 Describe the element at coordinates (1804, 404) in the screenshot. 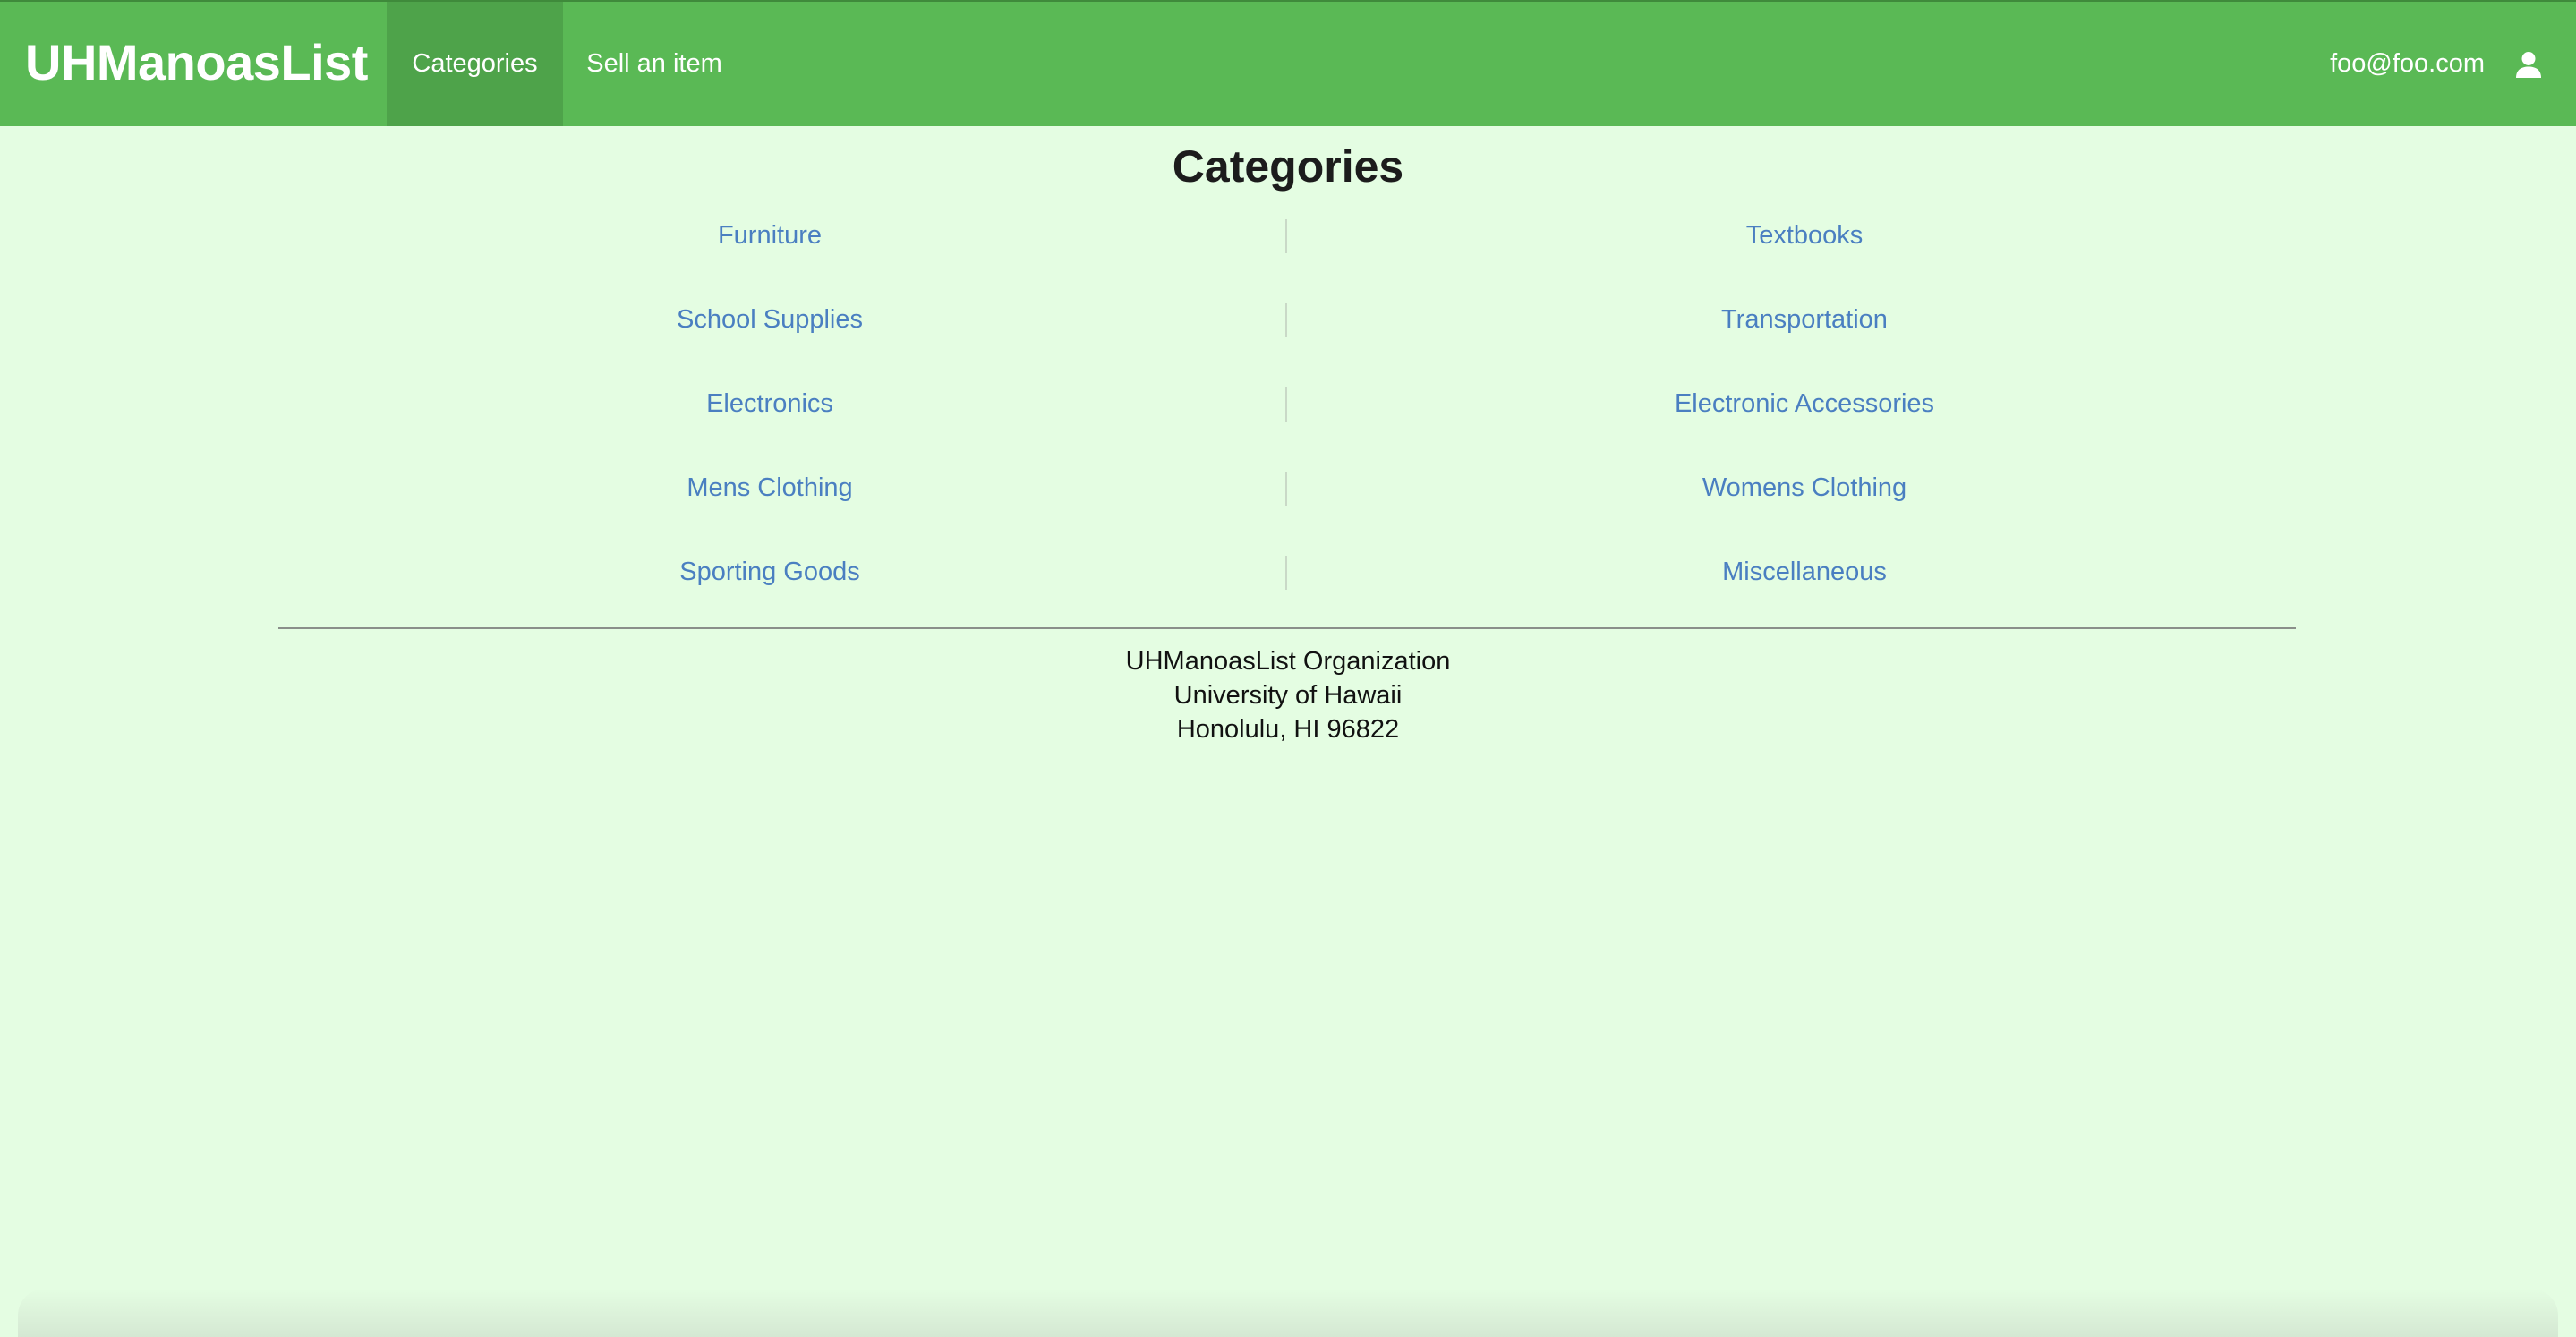

I see `category-link-electronic-accessories: Electronic Accessories` at that location.